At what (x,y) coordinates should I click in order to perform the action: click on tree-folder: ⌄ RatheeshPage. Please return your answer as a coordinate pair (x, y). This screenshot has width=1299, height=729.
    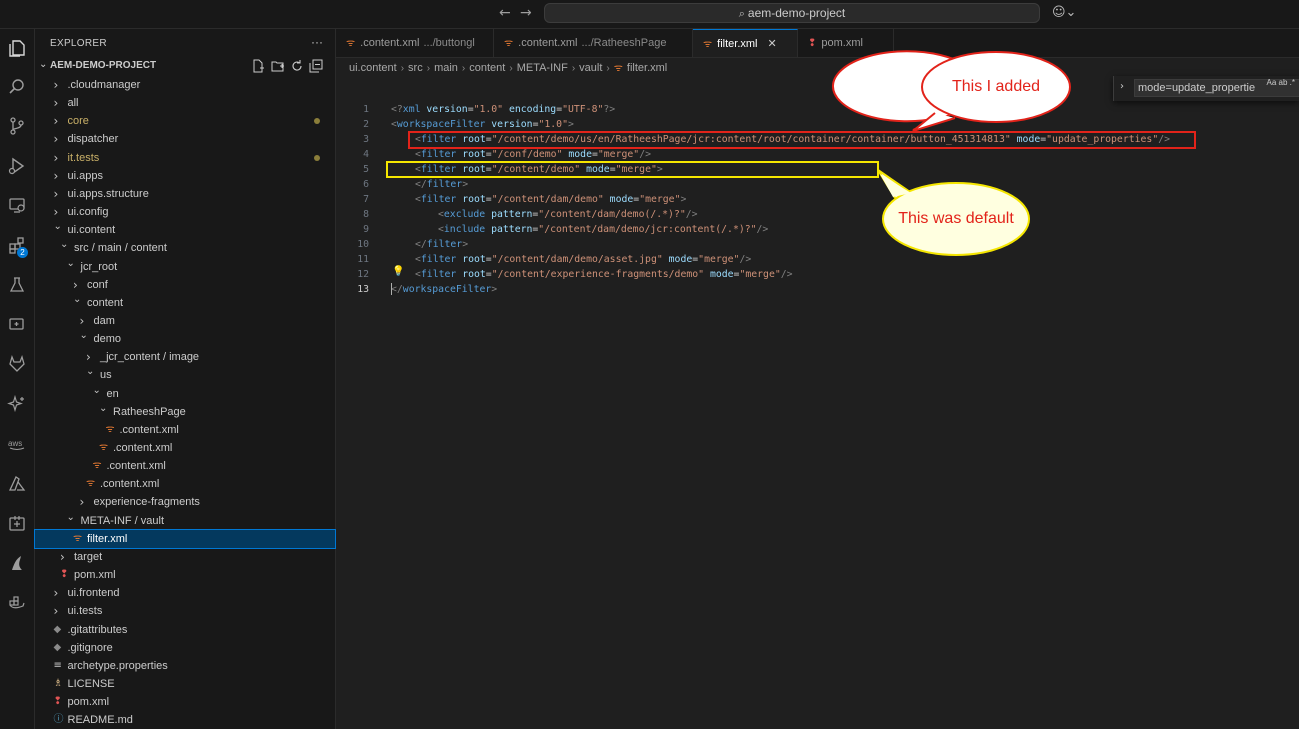
    Looking at the image, I should click on (185, 412).